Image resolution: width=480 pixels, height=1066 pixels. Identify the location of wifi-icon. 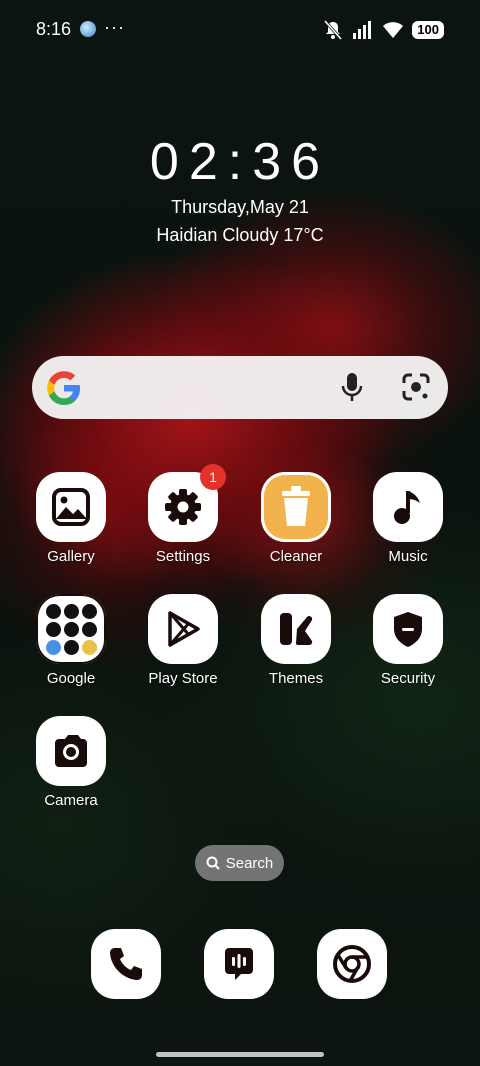
(393, 30).